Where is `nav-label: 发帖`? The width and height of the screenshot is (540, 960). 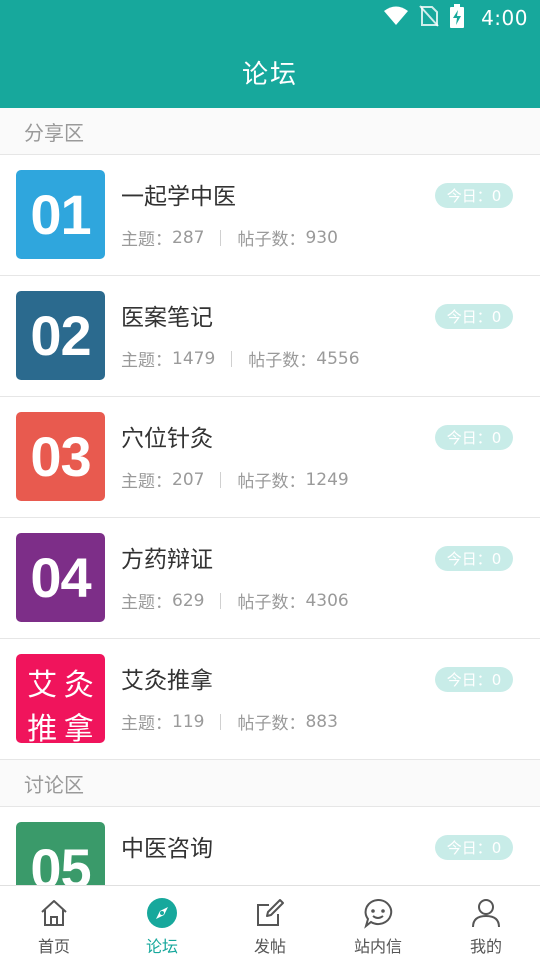
nav-label: 发帖 is located at coordinates (269, 946).